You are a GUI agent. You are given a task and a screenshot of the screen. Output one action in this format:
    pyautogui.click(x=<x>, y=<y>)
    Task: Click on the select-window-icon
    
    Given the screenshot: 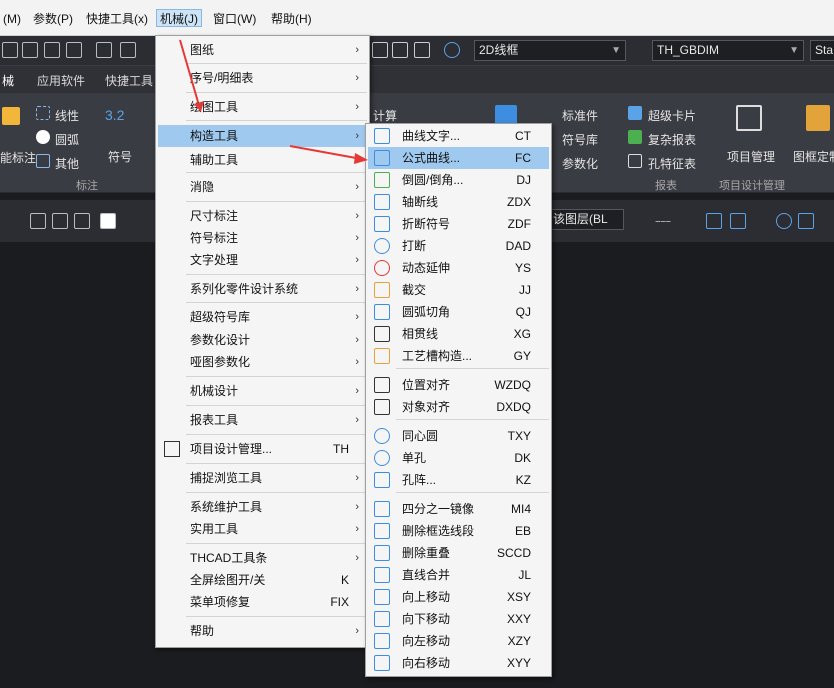 What is the action you would take?
    pyautogui.click(x=30, y=50)
    